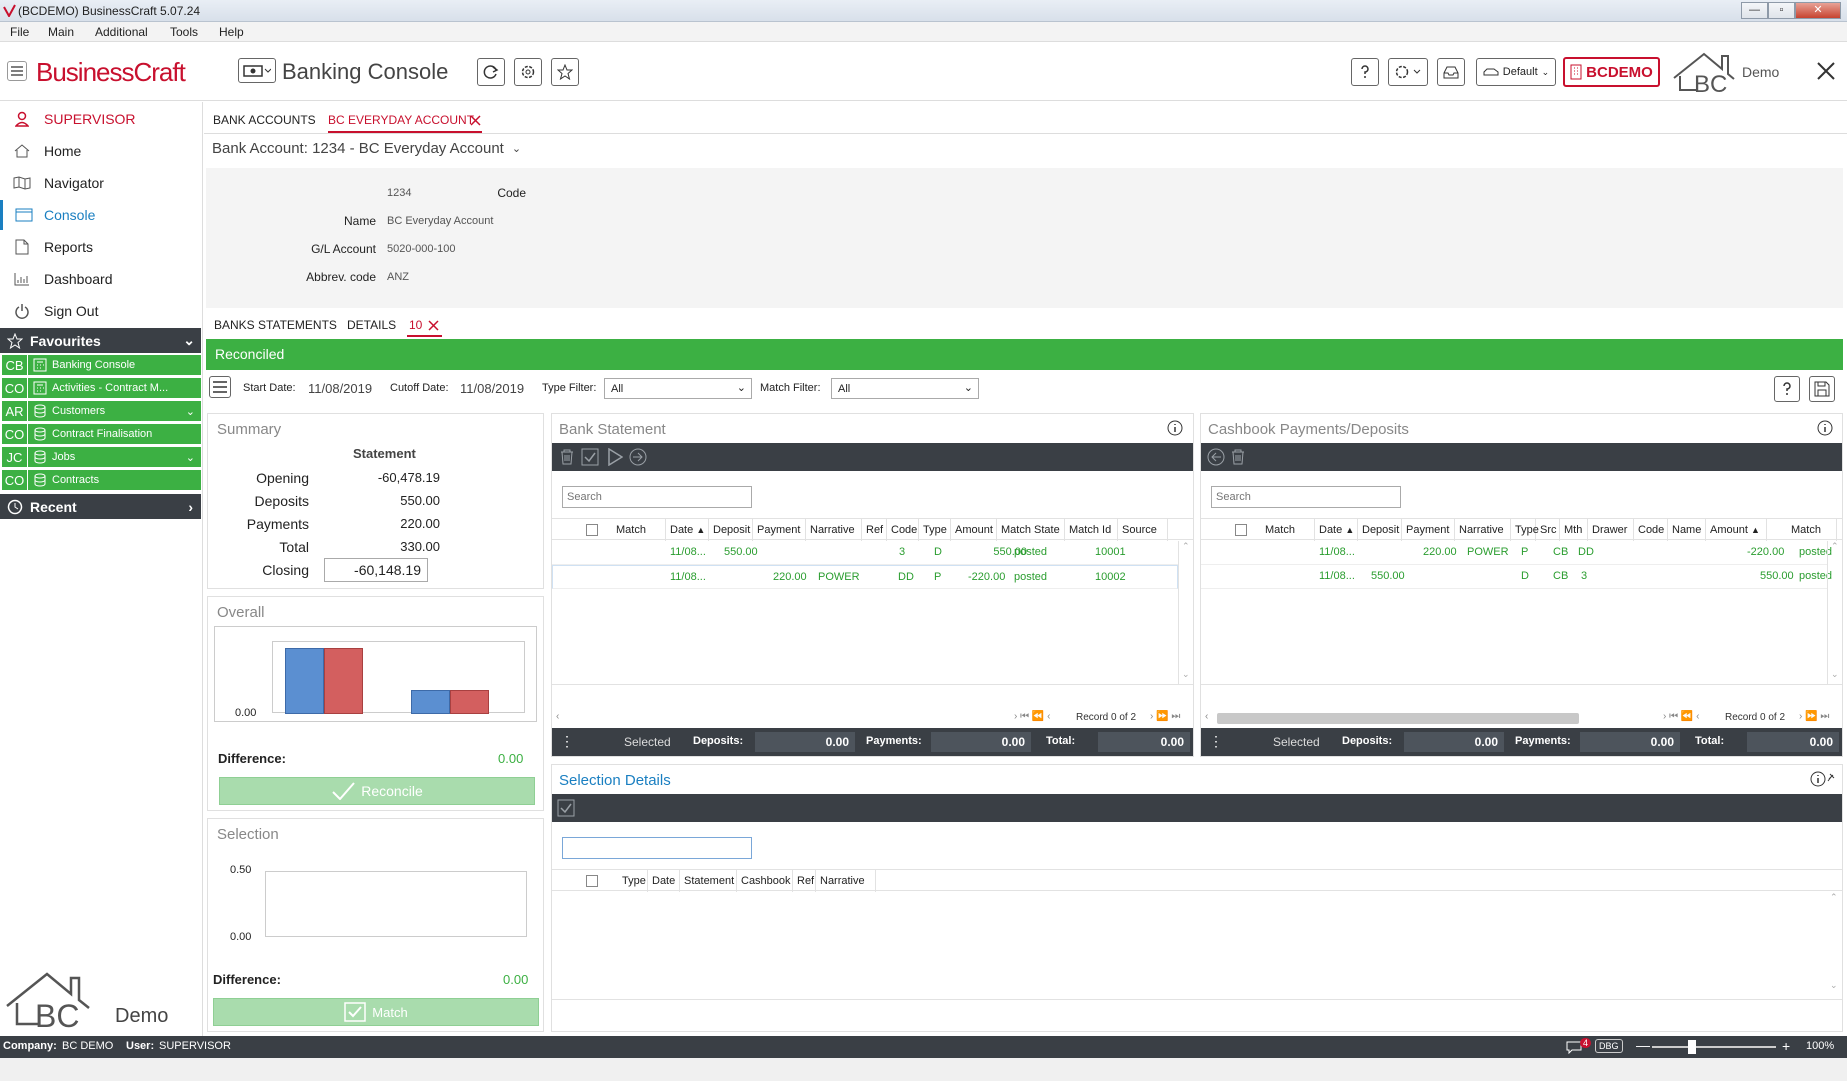 This screenshot has width=1847, height=1081. I want to click on arrow-left-circle-icon, so click(1216, 457).